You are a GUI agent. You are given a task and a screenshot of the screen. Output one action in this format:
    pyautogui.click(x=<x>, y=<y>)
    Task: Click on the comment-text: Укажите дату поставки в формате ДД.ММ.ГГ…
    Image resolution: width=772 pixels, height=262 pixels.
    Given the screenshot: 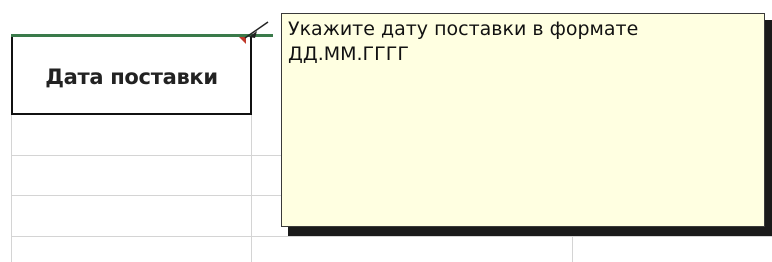 What is the action you would take?
    pyautogui.click(x=466, y=41)
    